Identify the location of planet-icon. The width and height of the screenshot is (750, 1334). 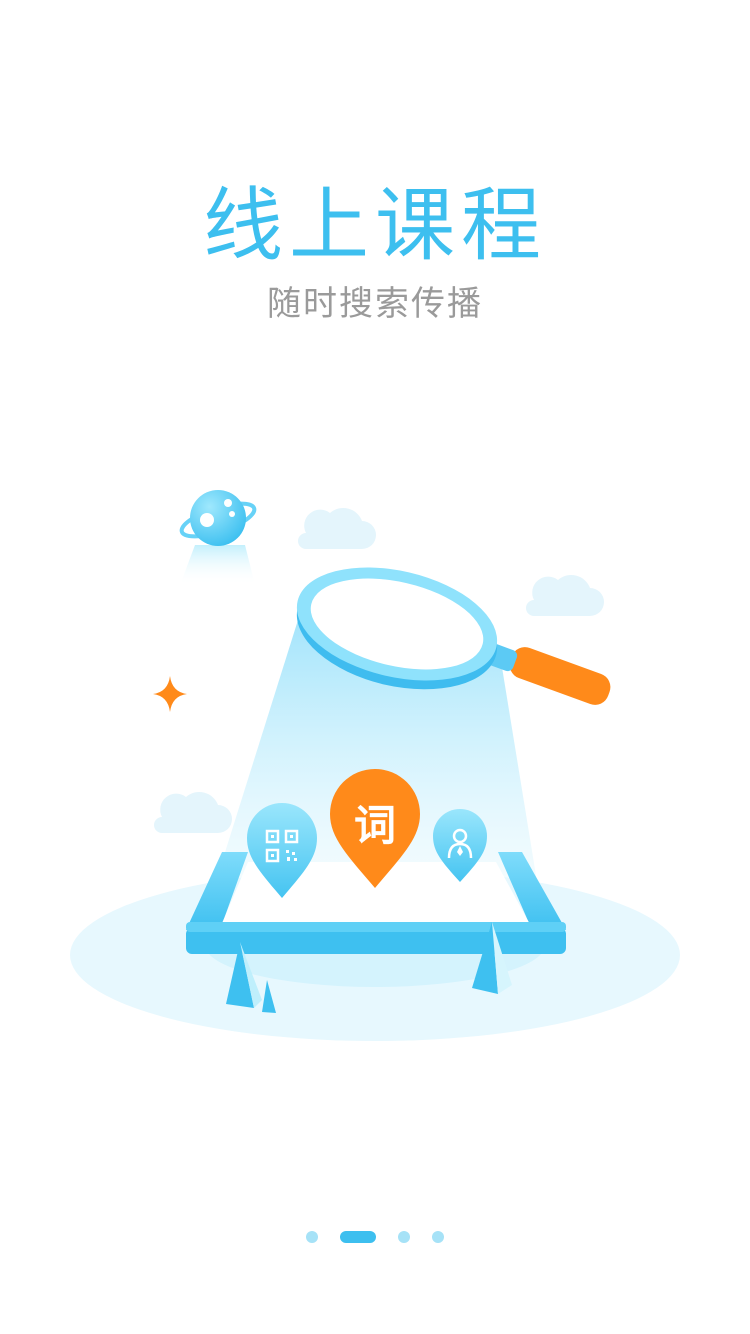
(218, 537).